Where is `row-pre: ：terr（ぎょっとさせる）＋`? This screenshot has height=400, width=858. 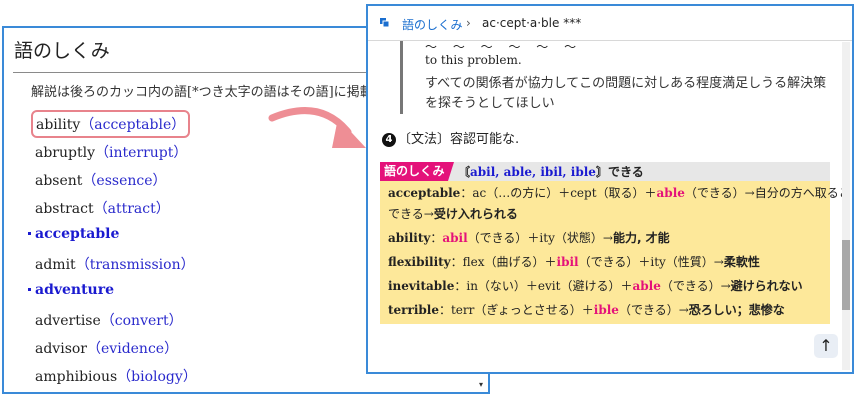
row-pre: ：terr（ぎょっとさせる）＋ is located at coordinates (516, 310).